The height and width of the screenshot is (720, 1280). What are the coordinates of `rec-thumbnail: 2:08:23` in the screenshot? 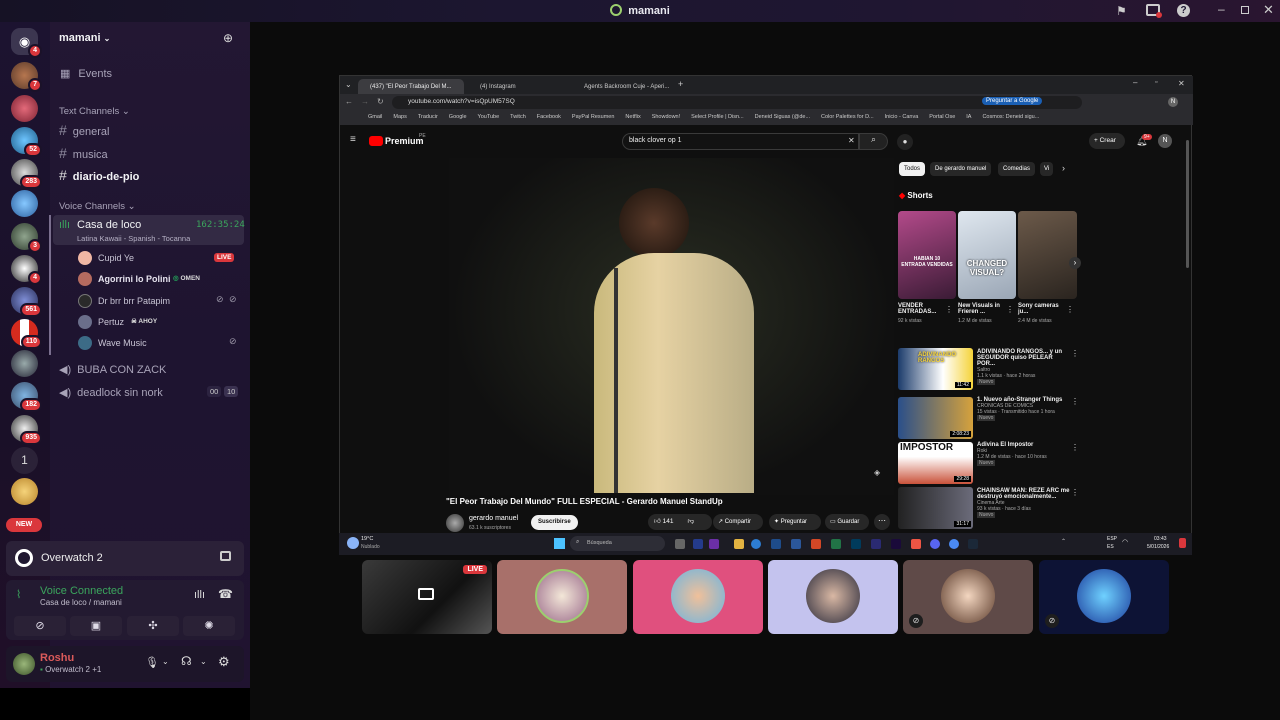 It's located at (935, 418).